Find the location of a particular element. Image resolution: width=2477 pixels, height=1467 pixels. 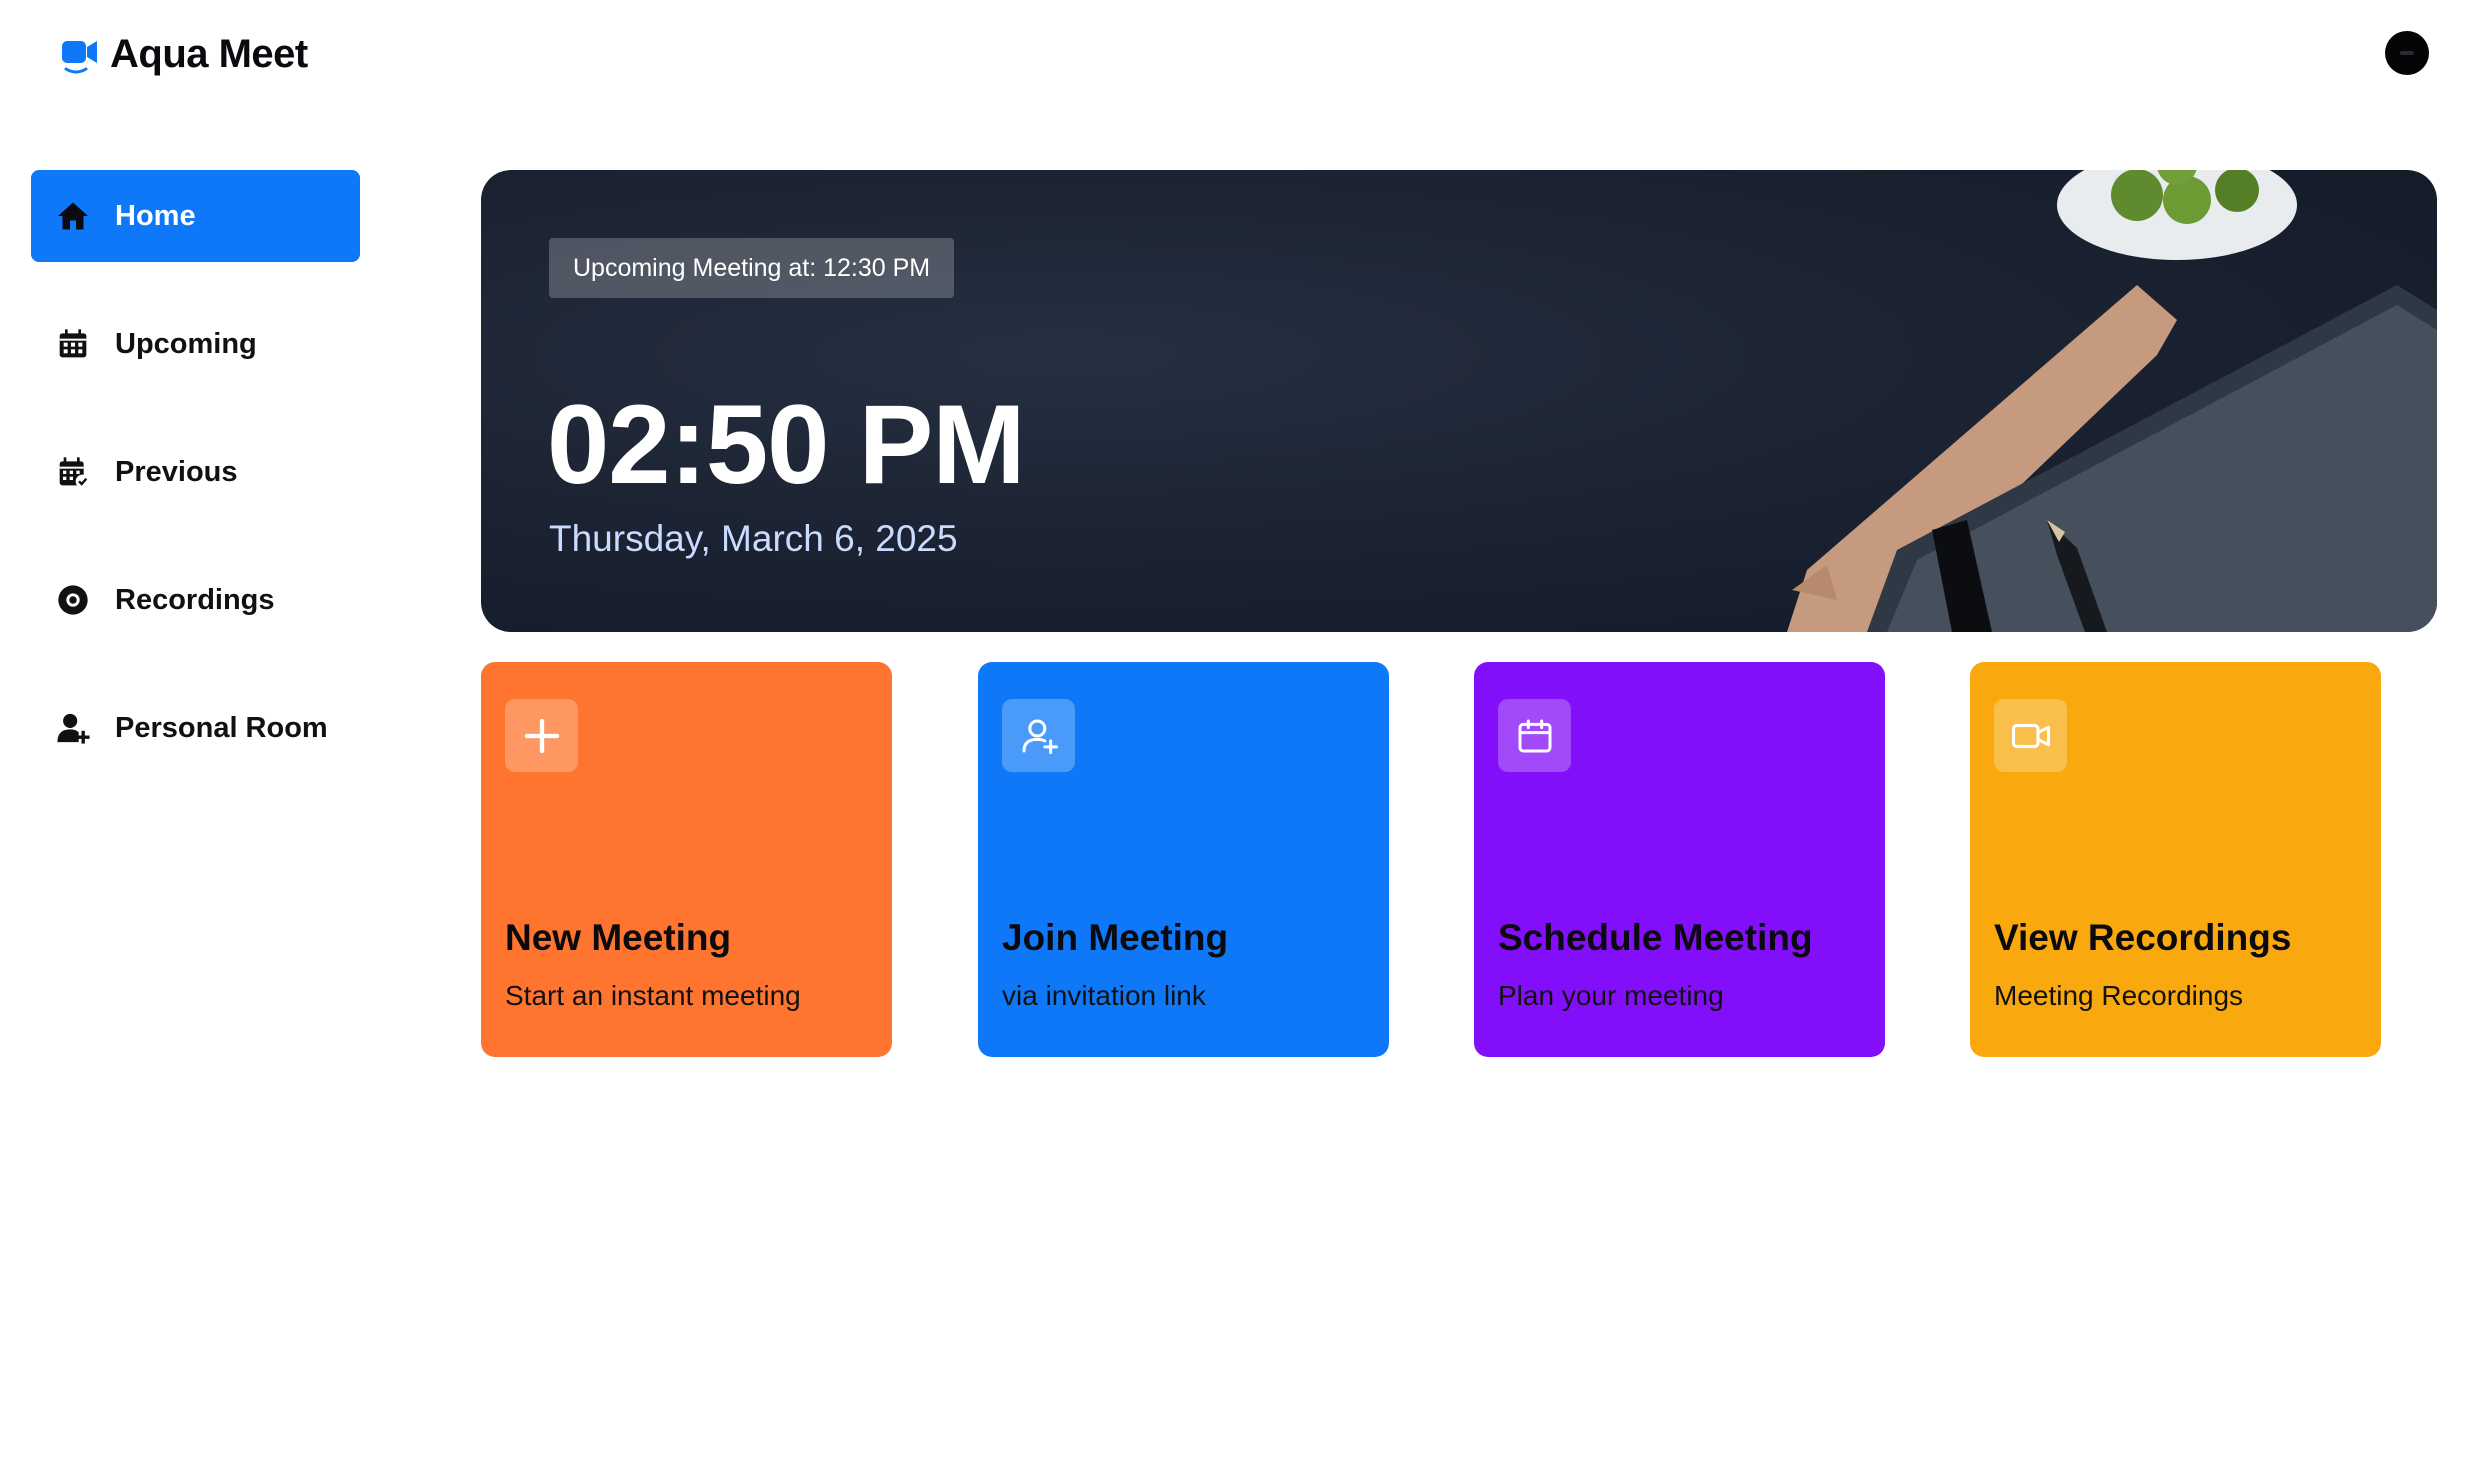

sidebar-item-label: Personal Room is located at coordinates (221, 727).